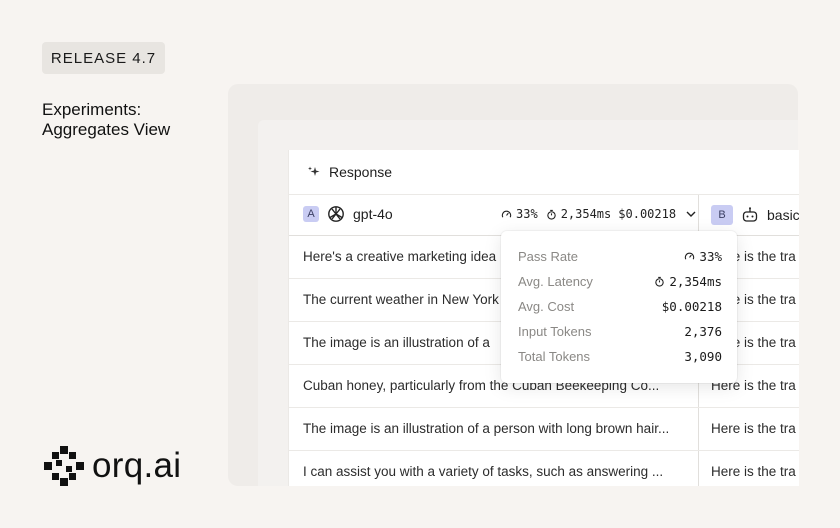 Image resolution: width=840 pixels, height=528 pixels. I want to click on latency-tt-value: 2,354ms, so click(695, 281).